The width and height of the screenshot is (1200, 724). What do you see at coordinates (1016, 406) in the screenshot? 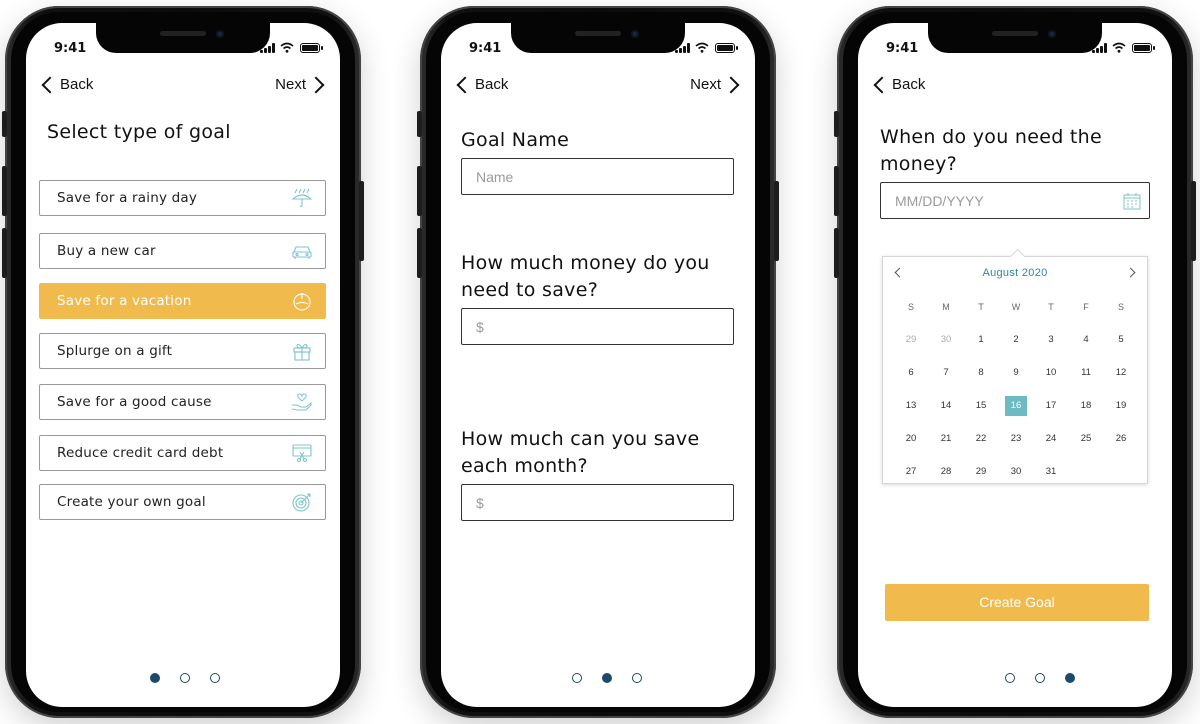
I see `calendar-day: 16` at bounding box center [1016, 406].